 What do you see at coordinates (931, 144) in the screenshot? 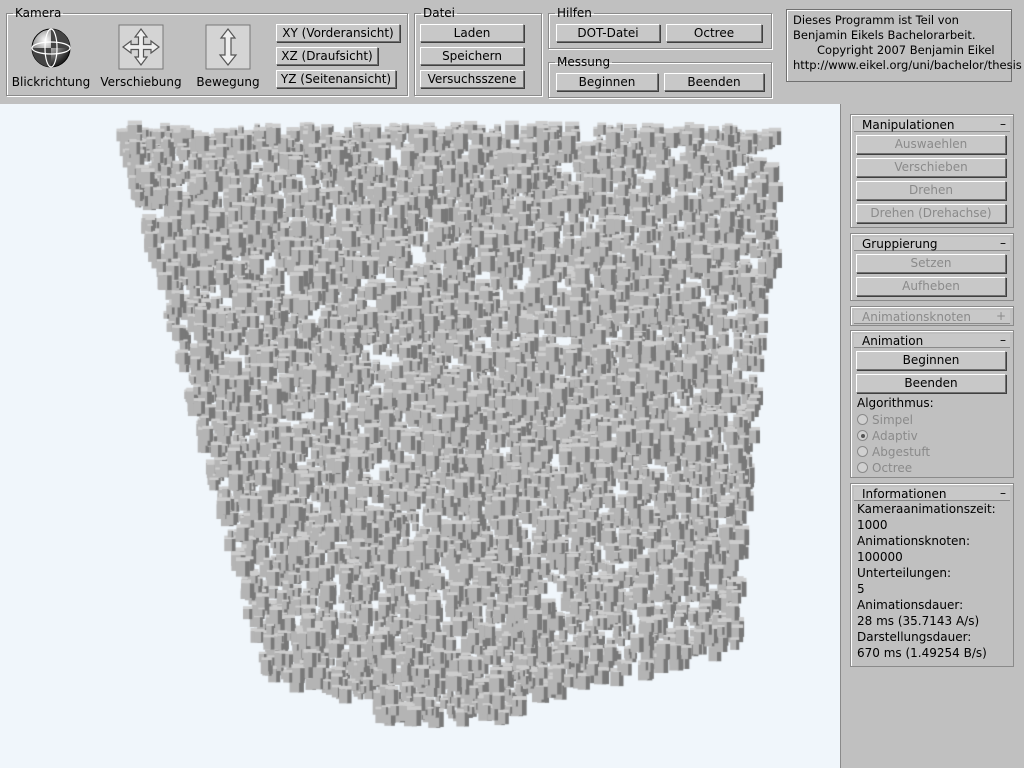
I see `select-button: Auswaehlen` at bounding box center [931, 144].